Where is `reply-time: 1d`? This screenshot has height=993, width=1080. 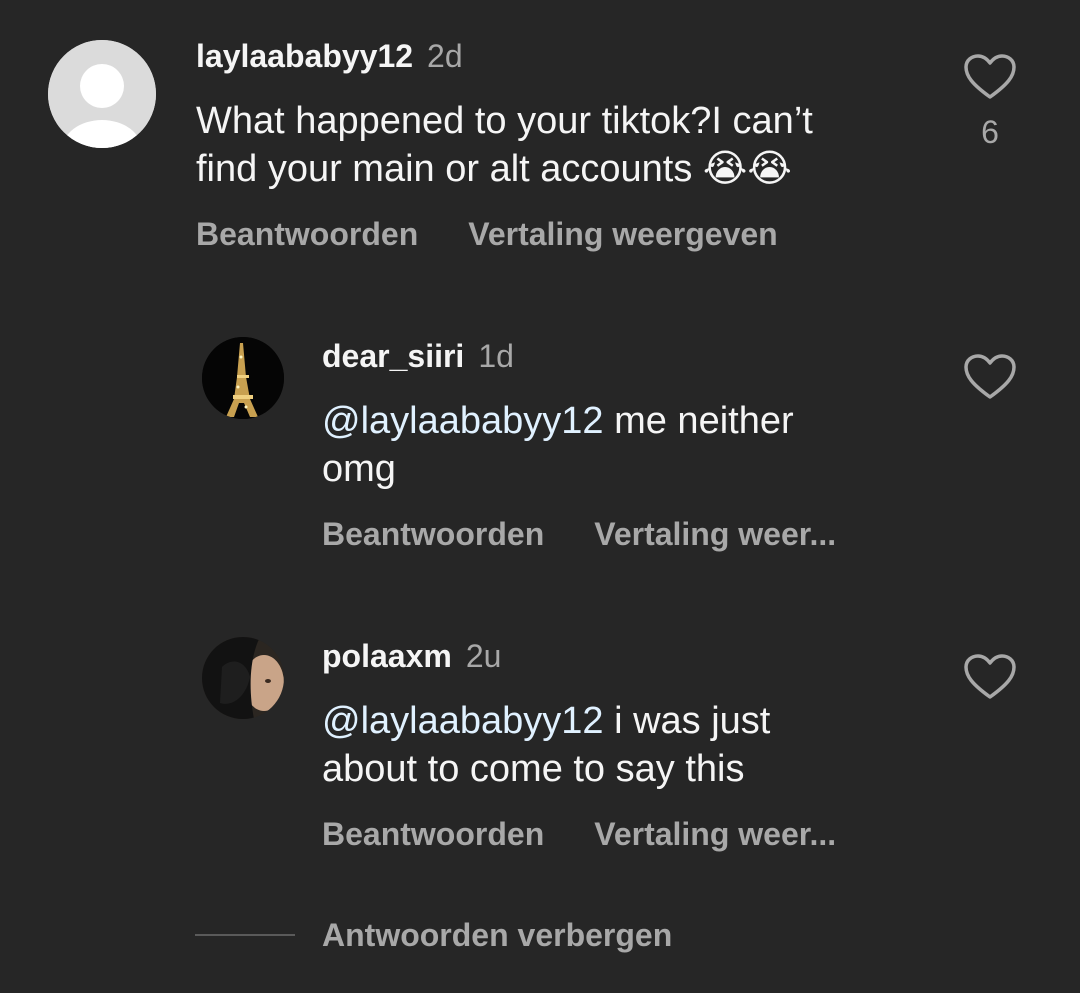 reply-time: 1d is located at coordinates (496, 356).